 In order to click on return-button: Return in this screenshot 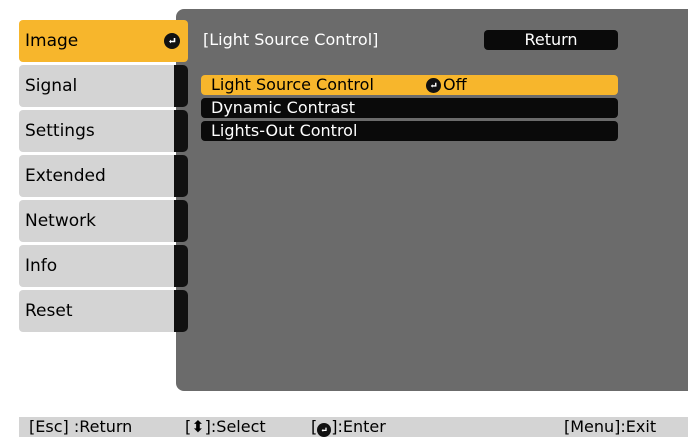, I will do `click(551, 40)`.